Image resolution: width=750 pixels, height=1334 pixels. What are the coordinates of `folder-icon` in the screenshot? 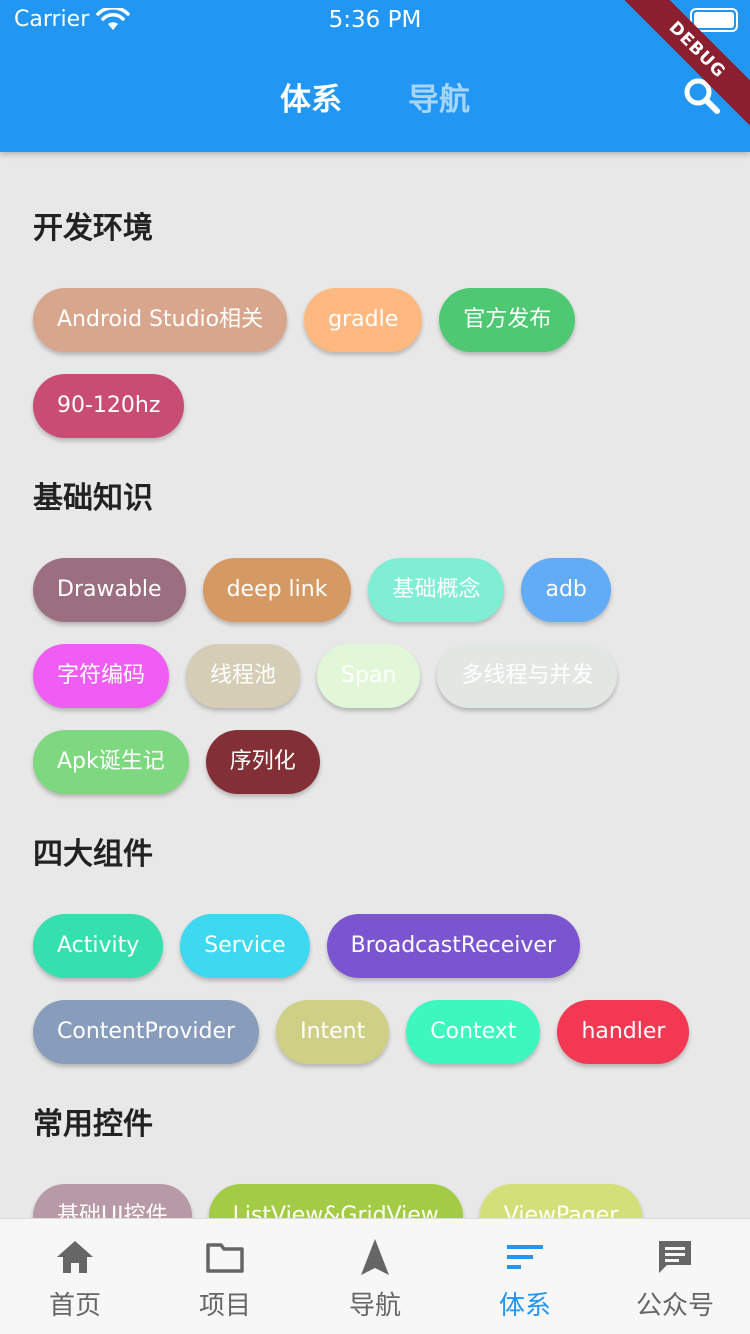 It's located at (225, 1258).